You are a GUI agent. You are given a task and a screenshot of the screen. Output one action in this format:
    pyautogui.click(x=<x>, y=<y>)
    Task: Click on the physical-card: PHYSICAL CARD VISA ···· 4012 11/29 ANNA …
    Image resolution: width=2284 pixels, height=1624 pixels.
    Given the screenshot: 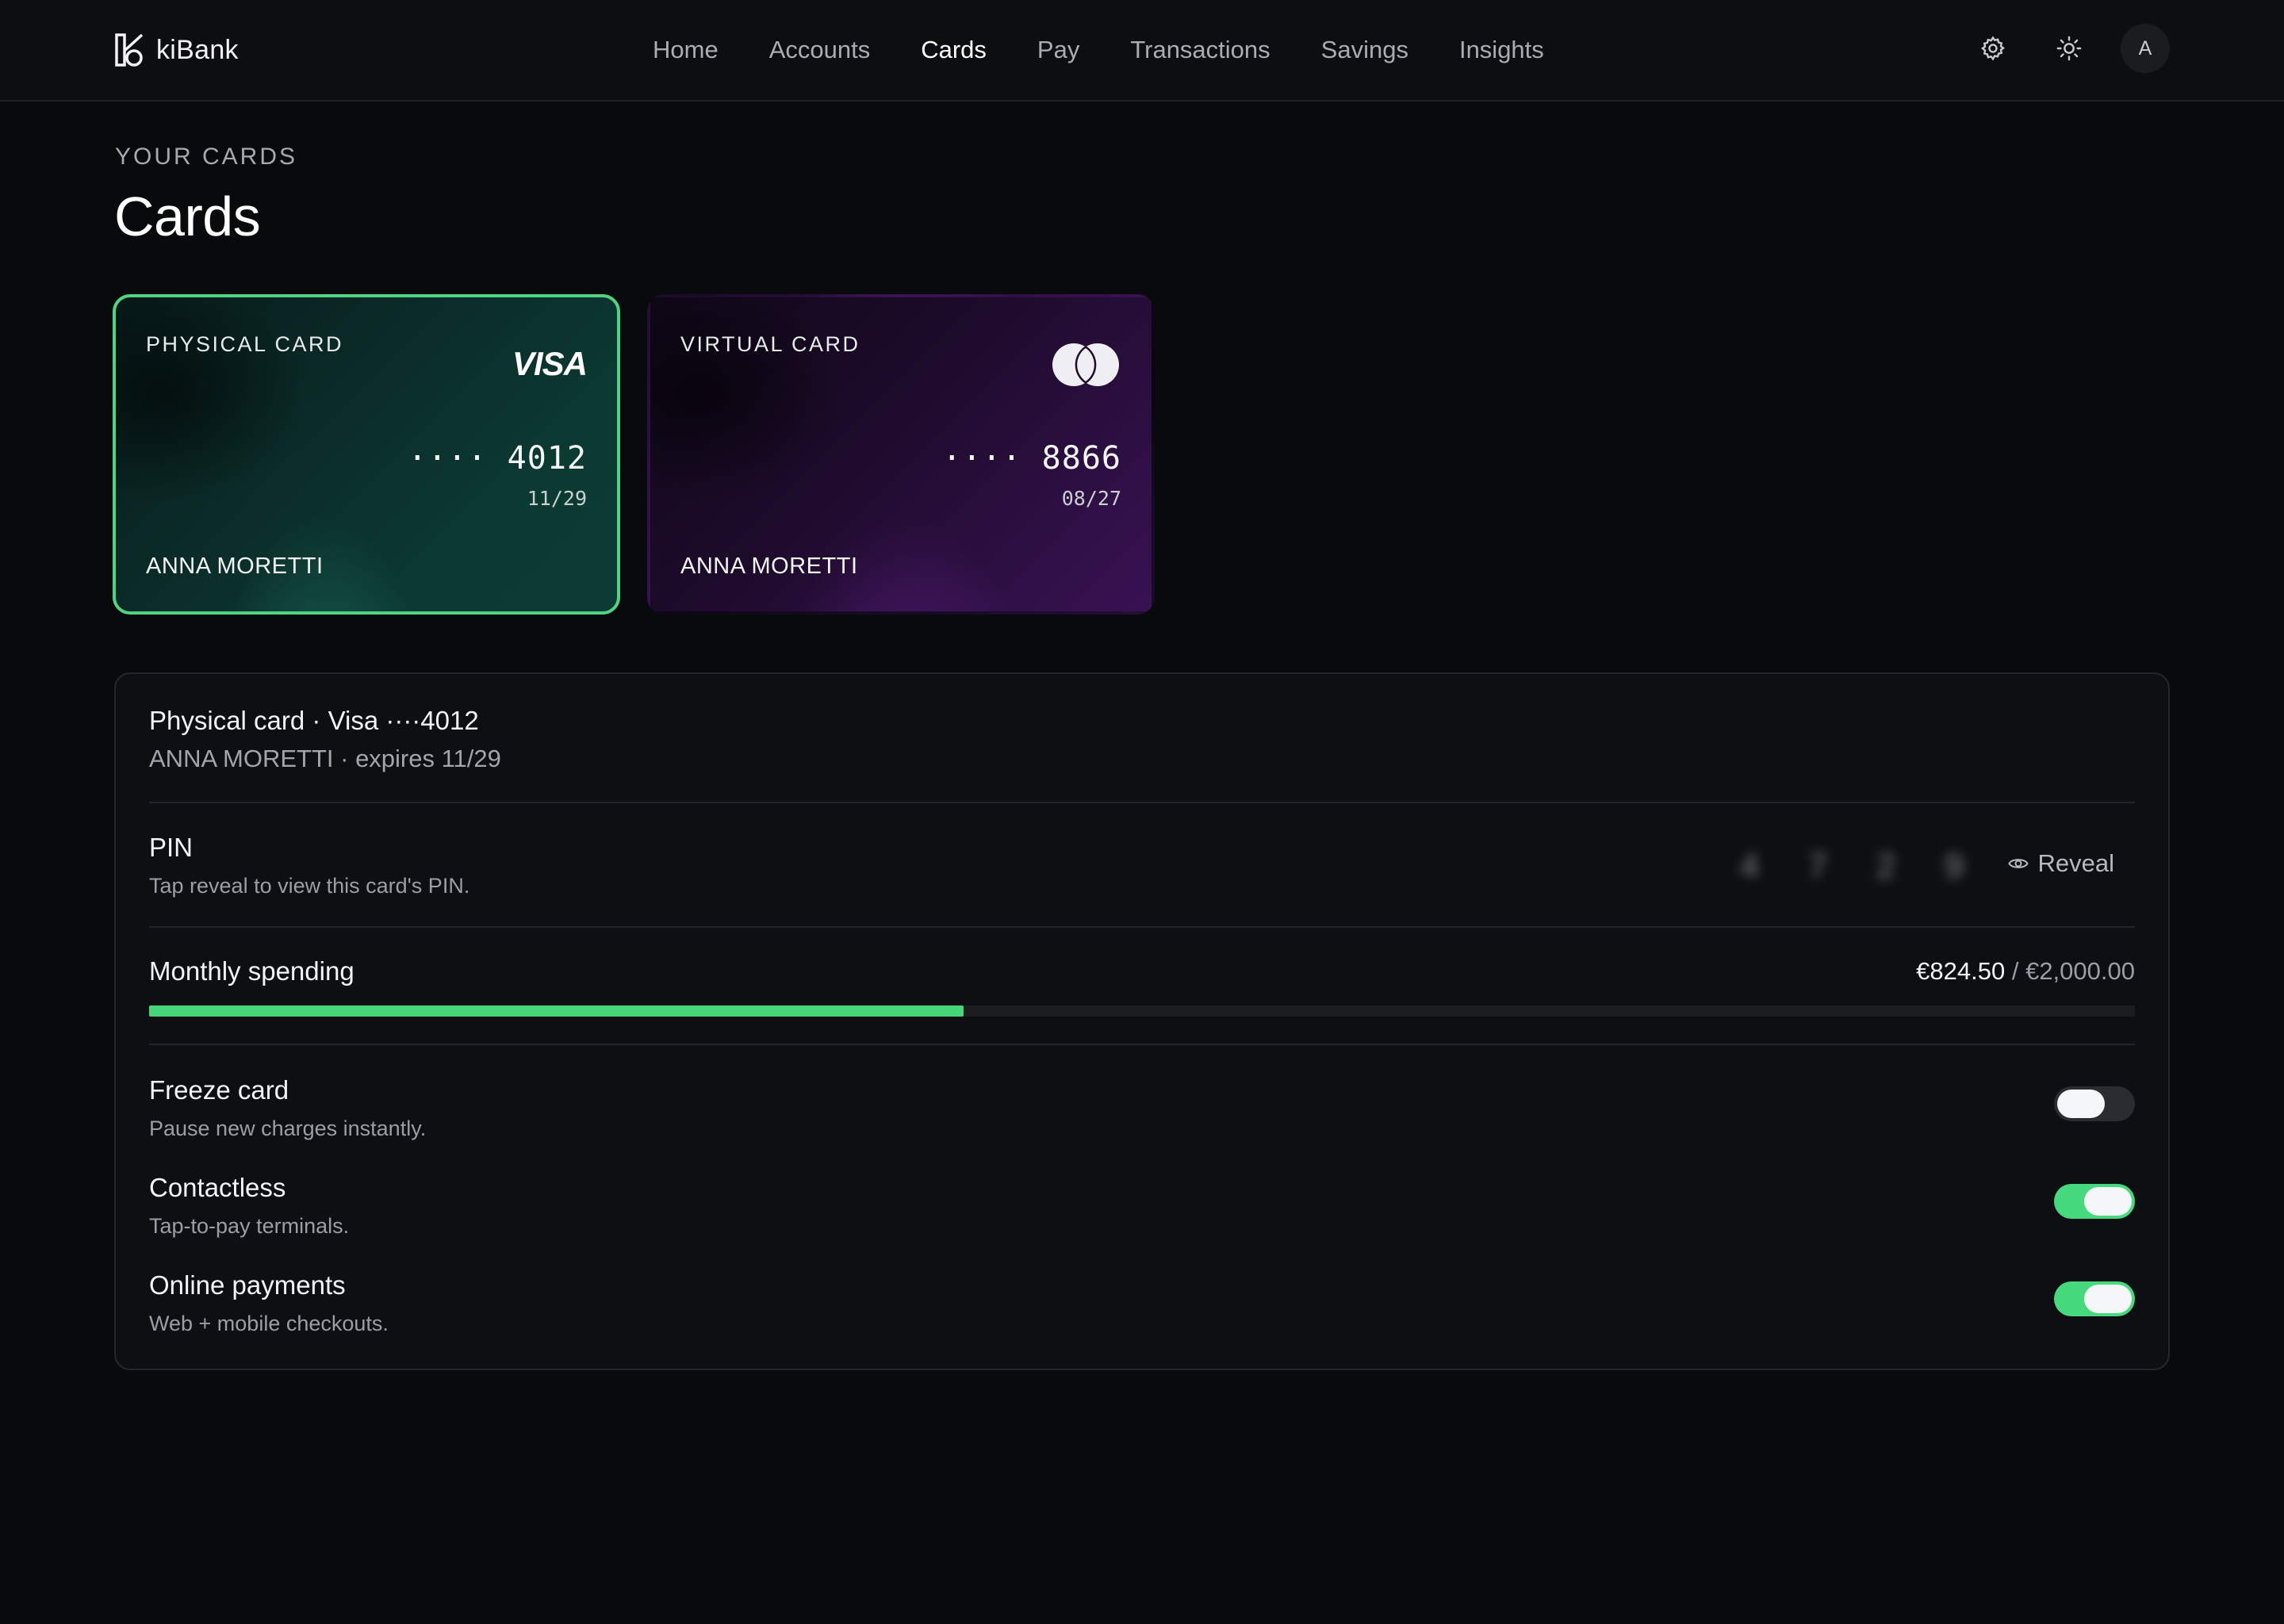 What is the action you would take?
    pyautogui.click(x=366, y=455)
    